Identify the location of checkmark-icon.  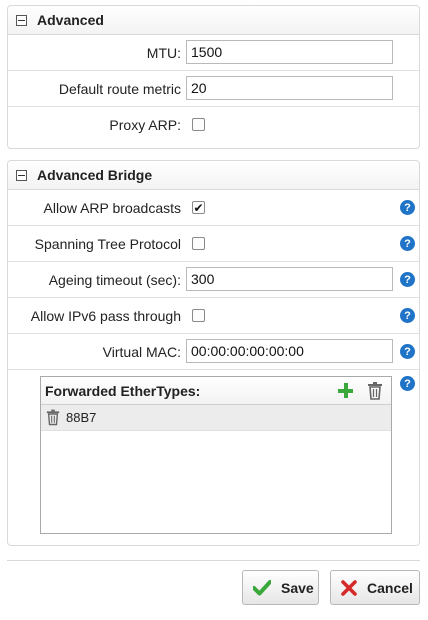
(262, 587).